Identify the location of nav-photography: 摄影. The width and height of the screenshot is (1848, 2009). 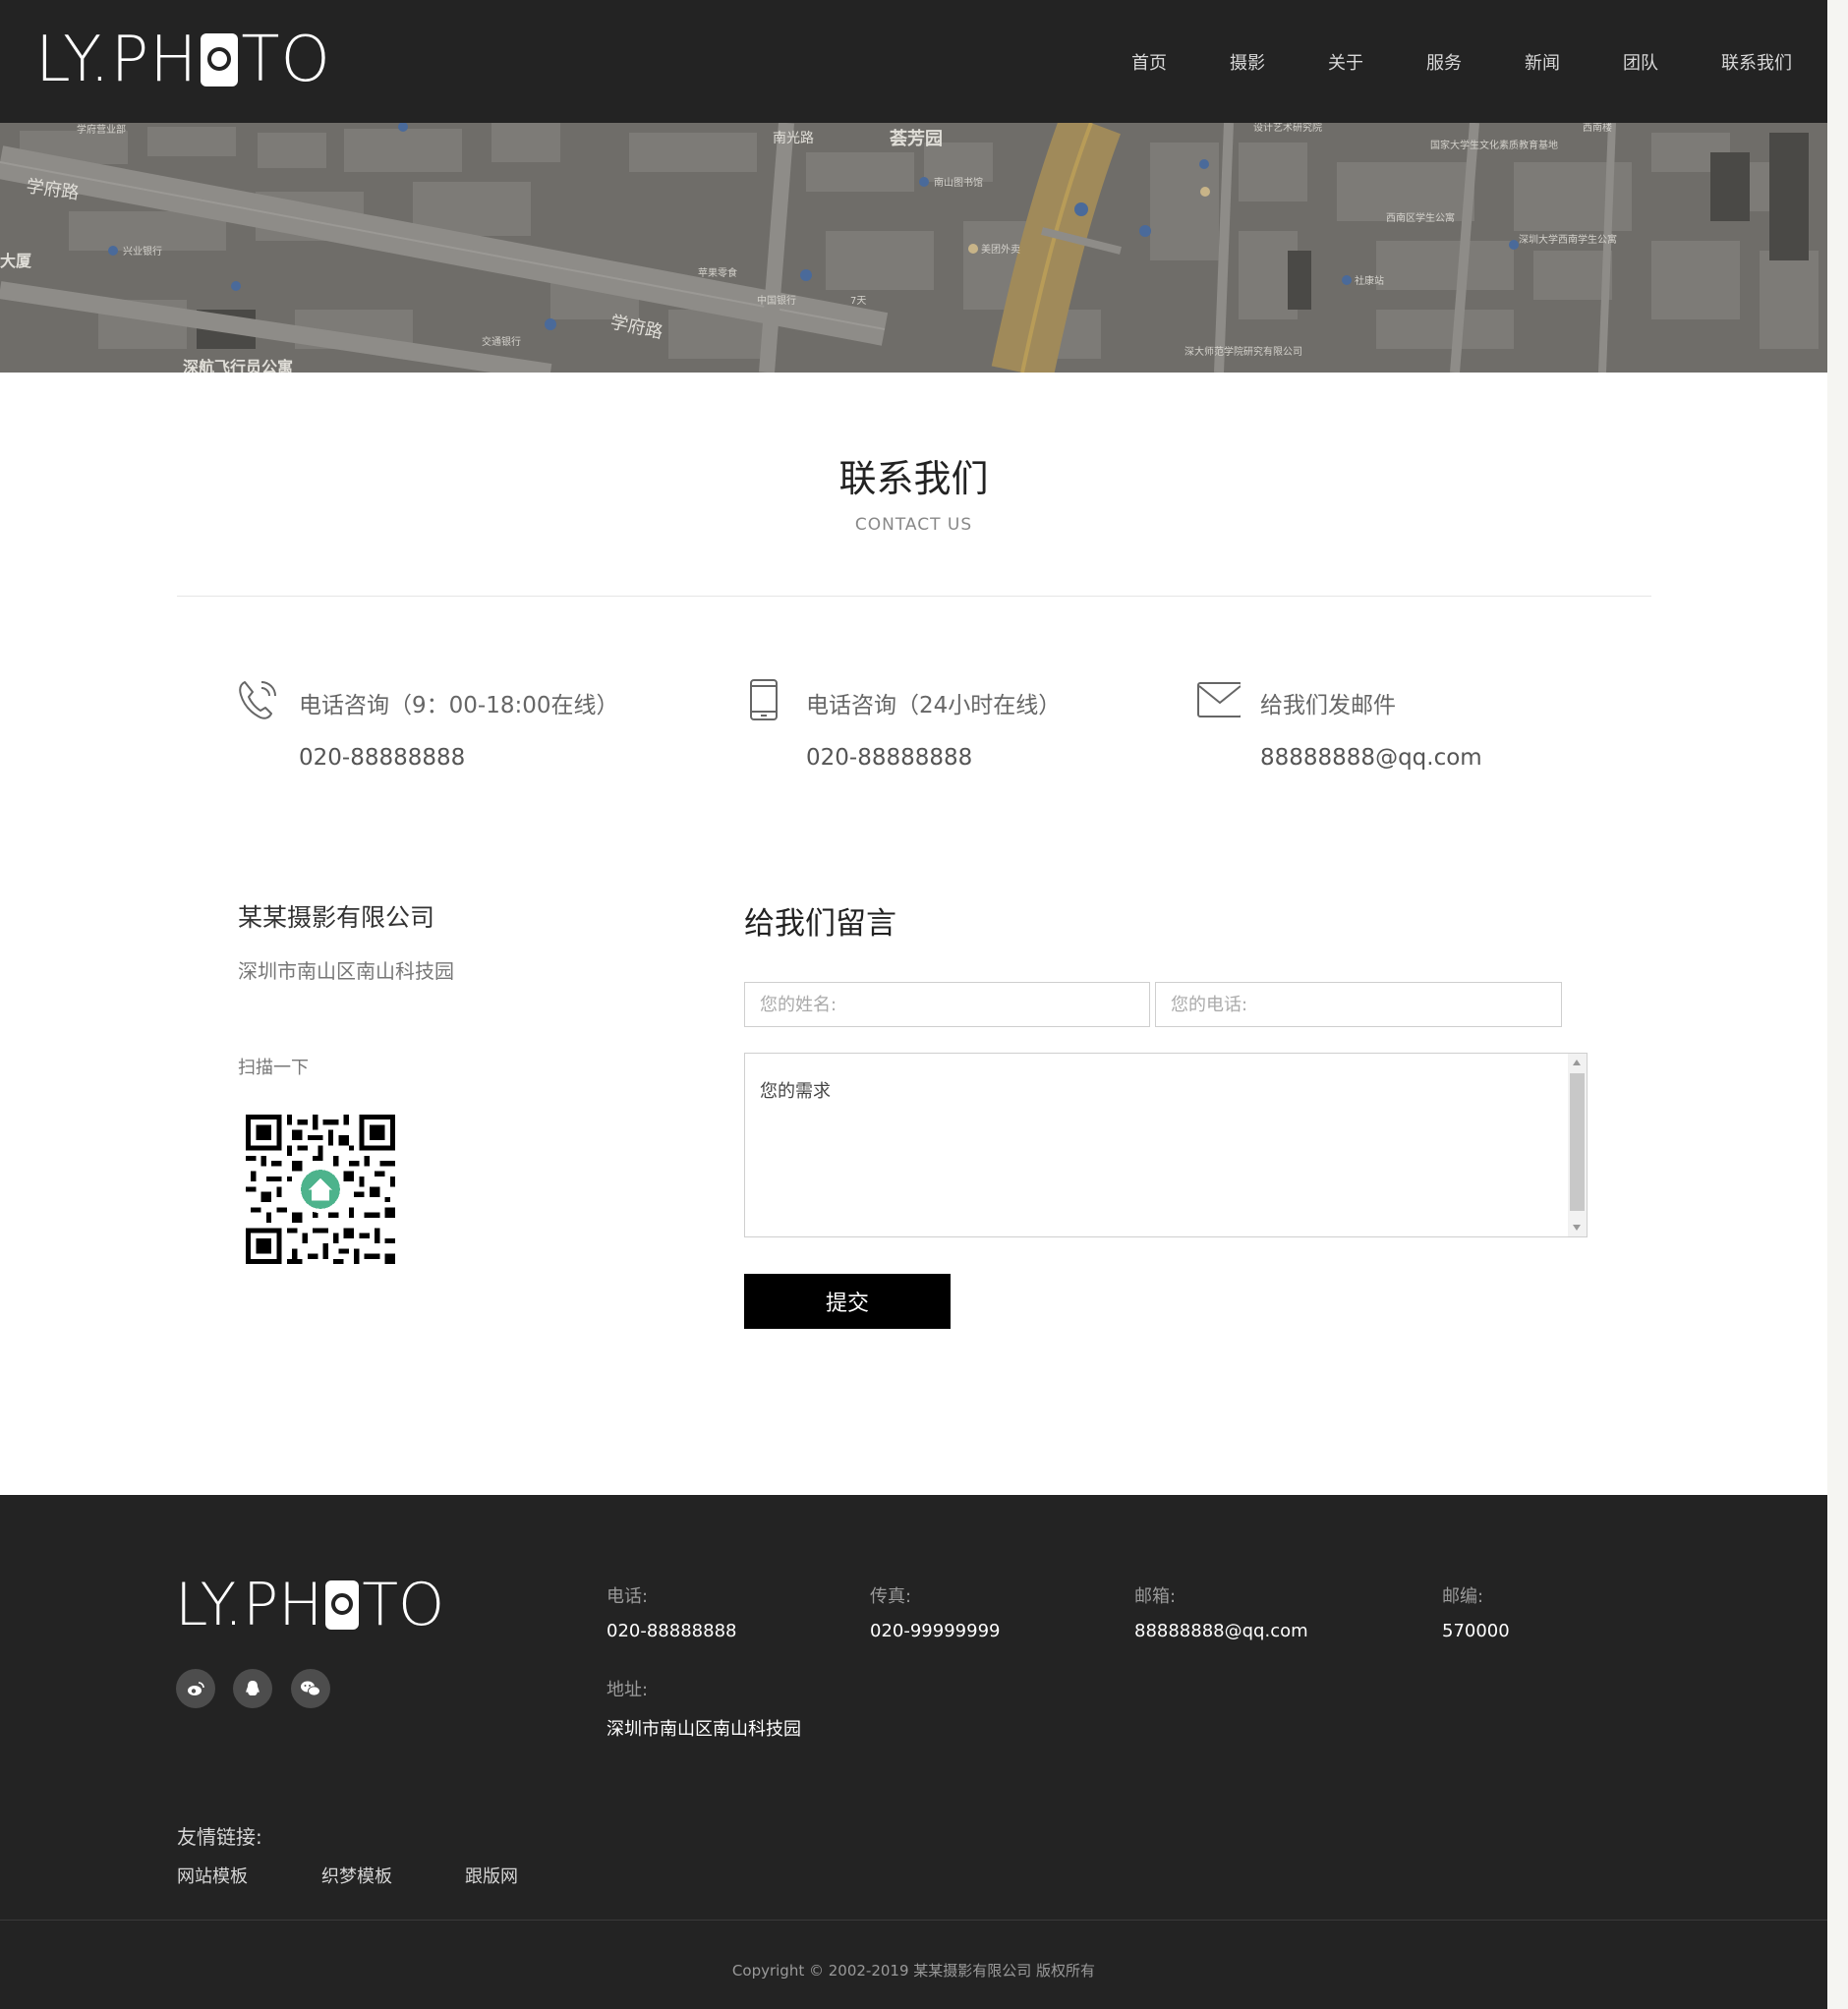
(1247, 62).